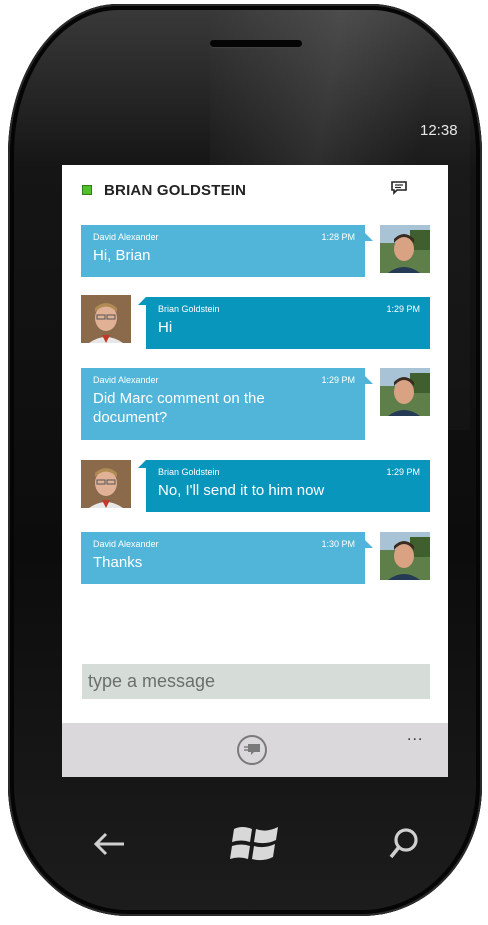 This screenshot has width=488, height=925. I want to click on message-text: Hi, Brian, so click(122, 255).